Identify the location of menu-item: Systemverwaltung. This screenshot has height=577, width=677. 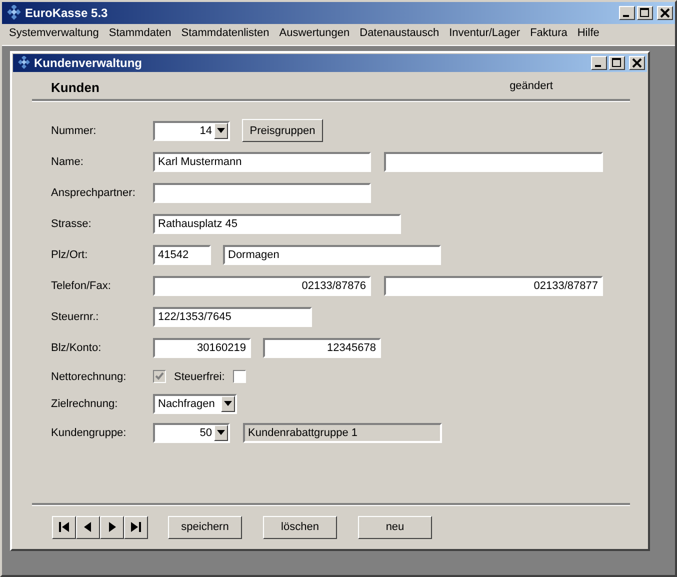
(54, 33).